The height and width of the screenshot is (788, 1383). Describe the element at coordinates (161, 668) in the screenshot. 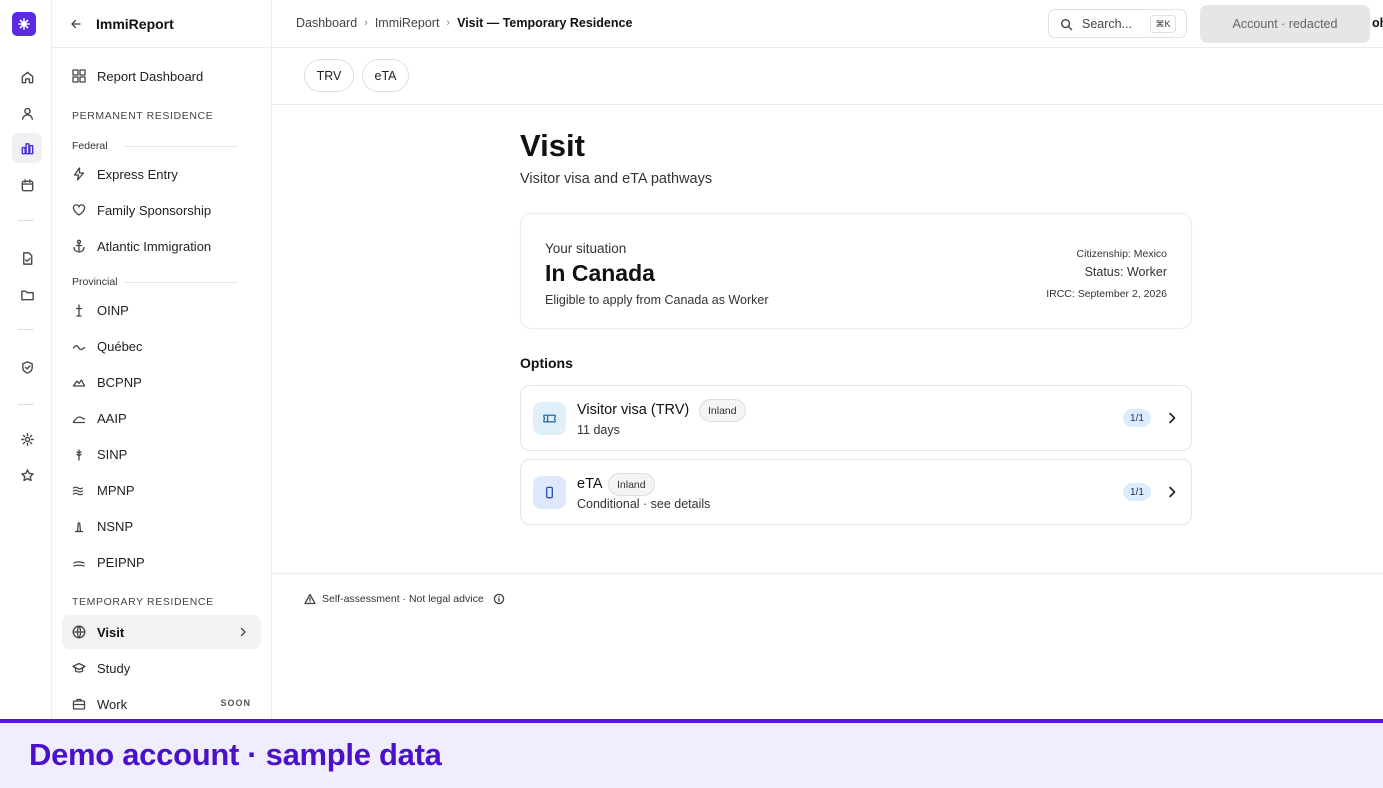

I see `sidebar-item-study: Study` at that location.